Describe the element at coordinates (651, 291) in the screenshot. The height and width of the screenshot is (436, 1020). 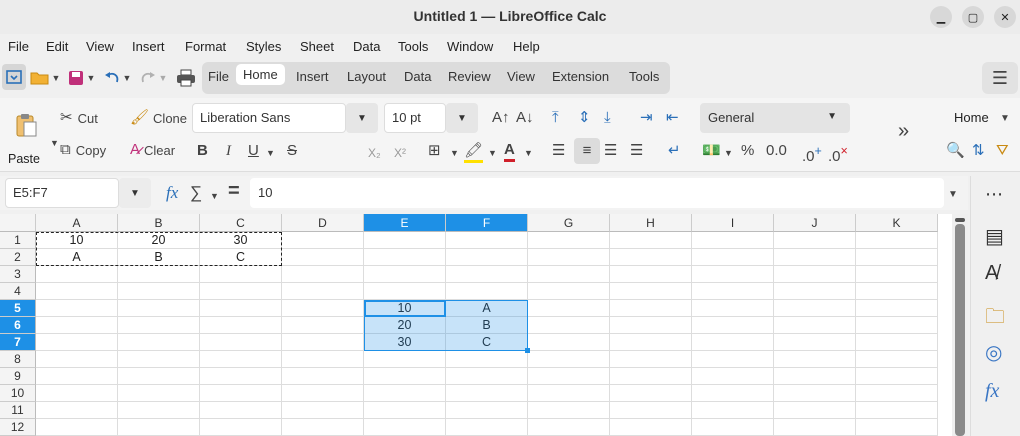
I see `cell-h4` at that location.